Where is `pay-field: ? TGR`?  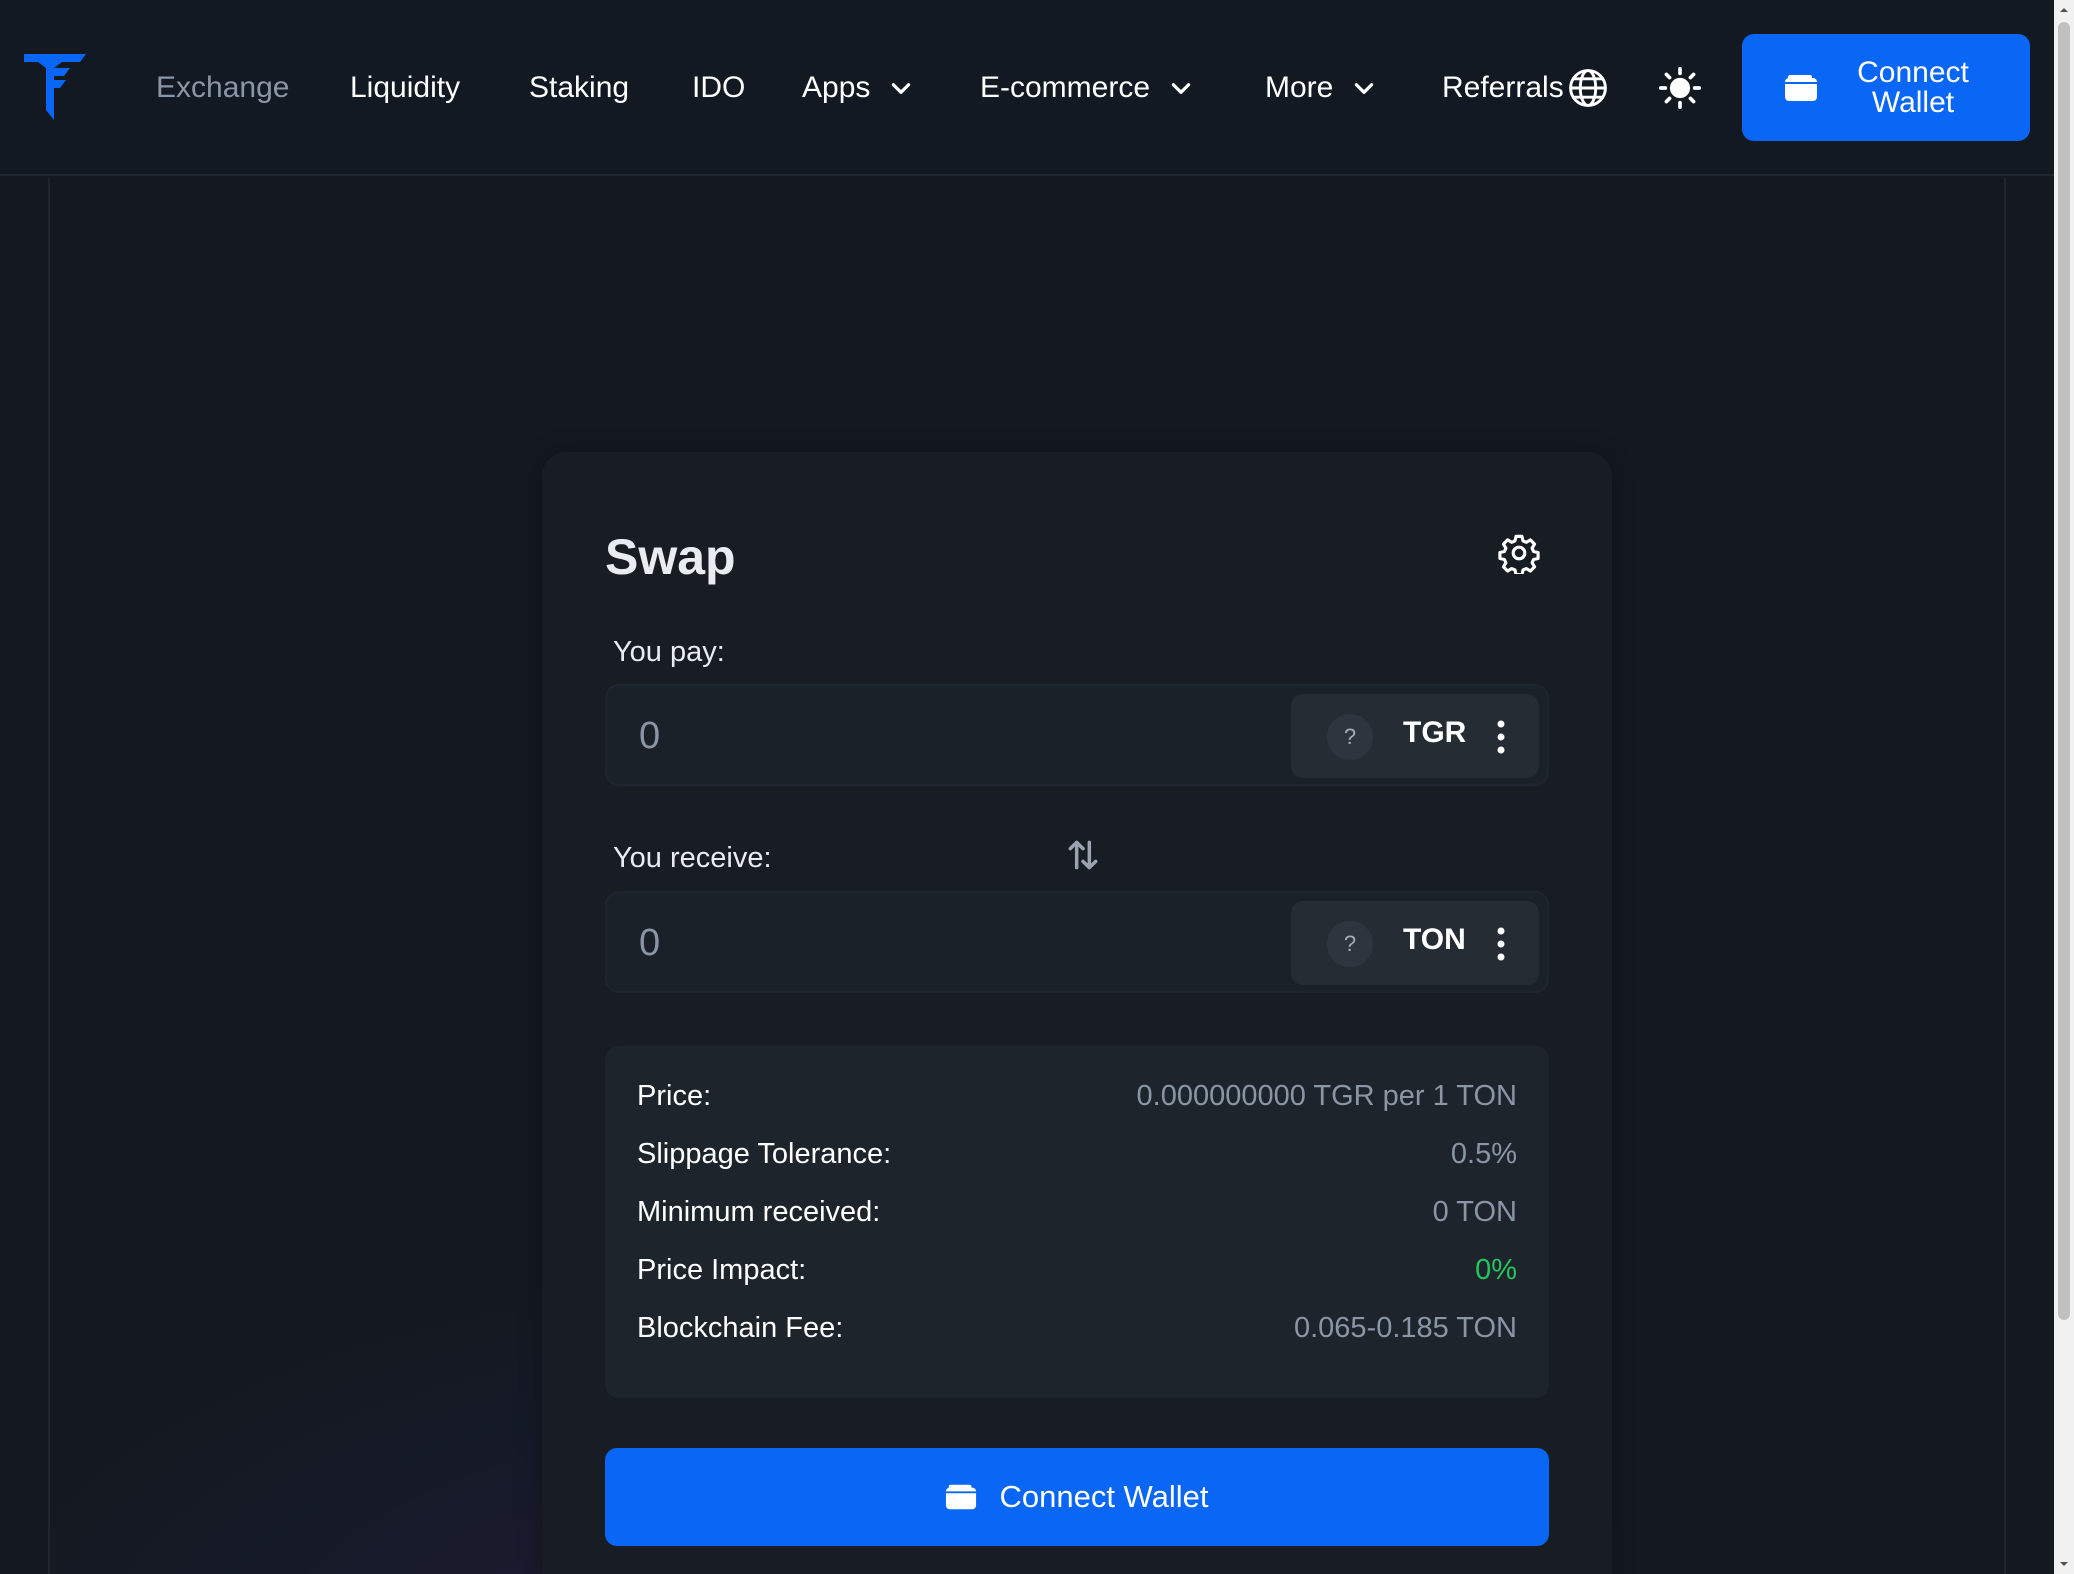
pay-field: ? TGR is located at coordinates (1077, 735).